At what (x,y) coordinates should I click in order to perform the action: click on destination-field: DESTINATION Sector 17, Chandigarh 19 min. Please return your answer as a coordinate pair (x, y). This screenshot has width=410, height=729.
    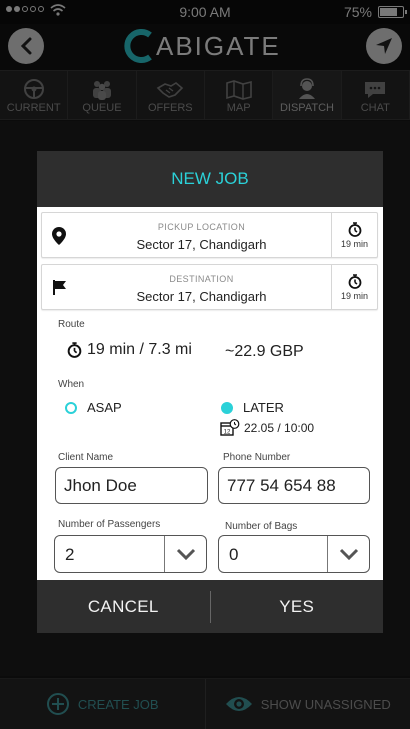
    Looking at the image, I should click on (209, 287).